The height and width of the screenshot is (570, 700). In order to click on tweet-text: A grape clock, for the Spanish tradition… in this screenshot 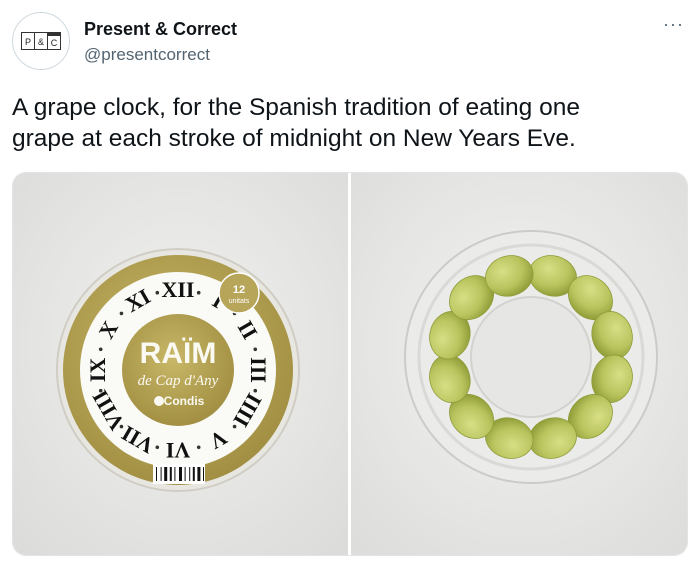, I will do `click(296, 123)`.